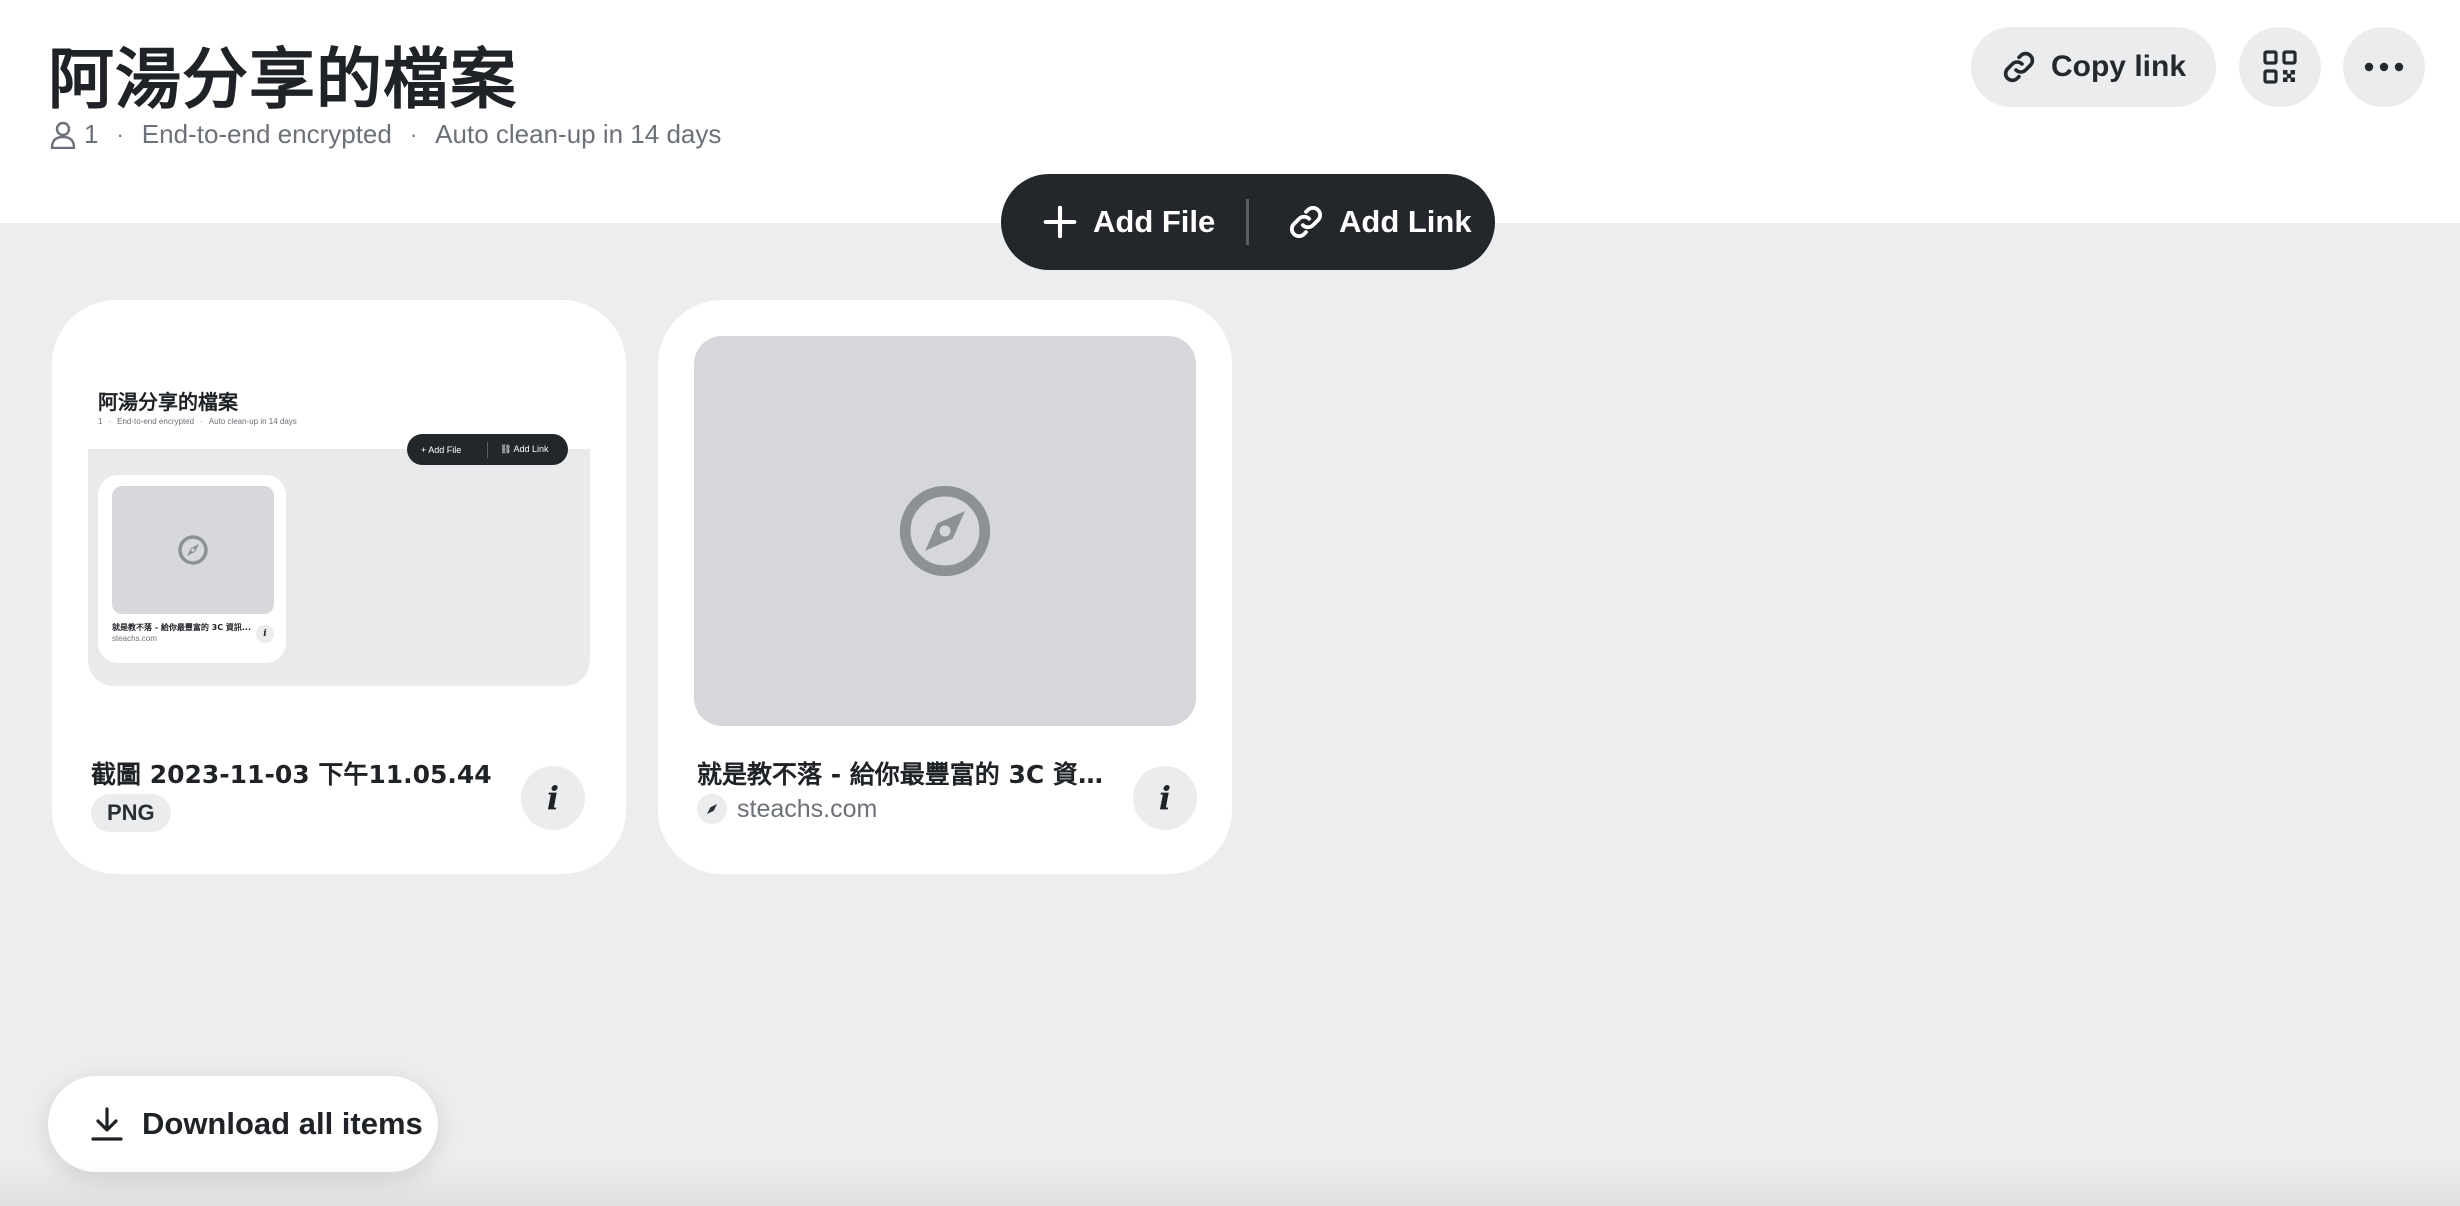  What do you see at coordinates (107, 1124) in the screenshot?
I see `download-icon` at bounding box center [107, 1124].